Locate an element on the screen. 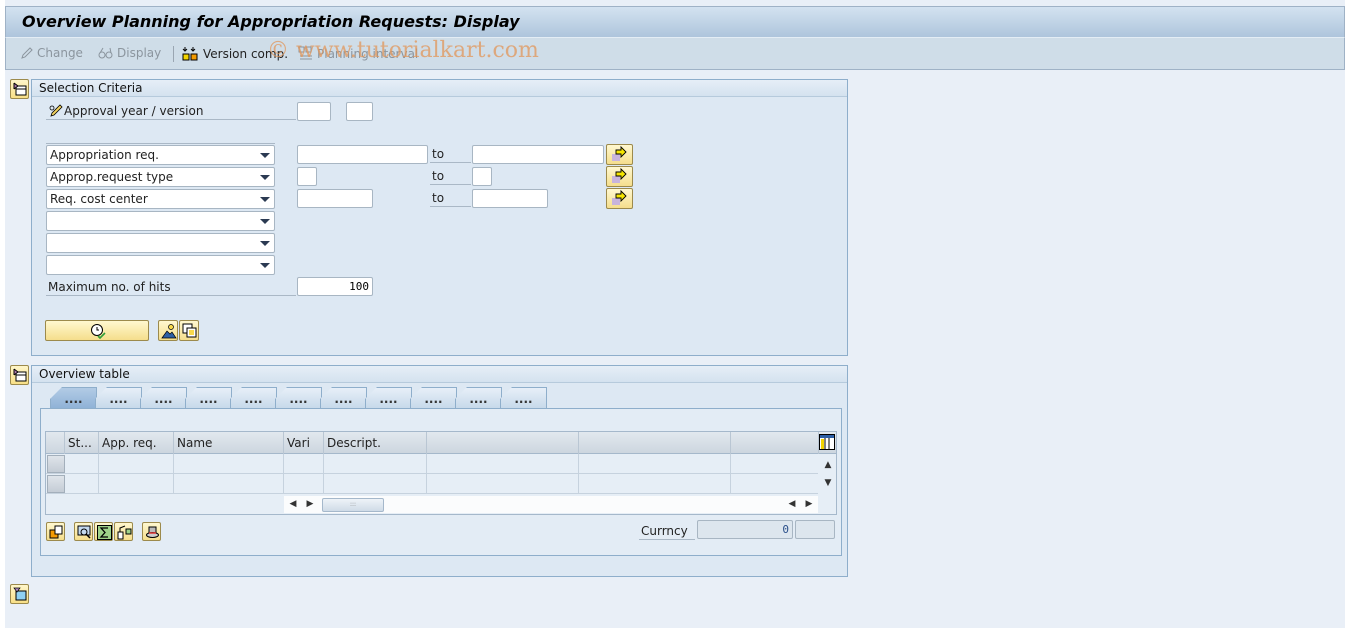 This screenshot has width=1358, height=628. display-label: Display is located at coordinates (139, 53).